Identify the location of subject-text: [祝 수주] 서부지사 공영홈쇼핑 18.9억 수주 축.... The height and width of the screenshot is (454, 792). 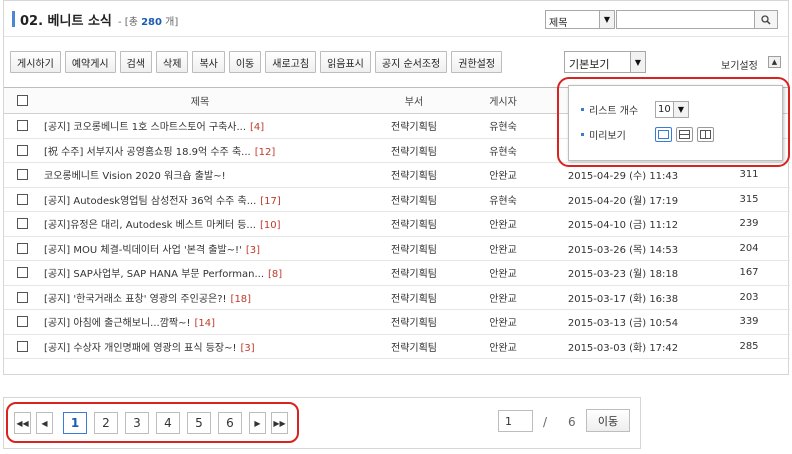
(147, 152).